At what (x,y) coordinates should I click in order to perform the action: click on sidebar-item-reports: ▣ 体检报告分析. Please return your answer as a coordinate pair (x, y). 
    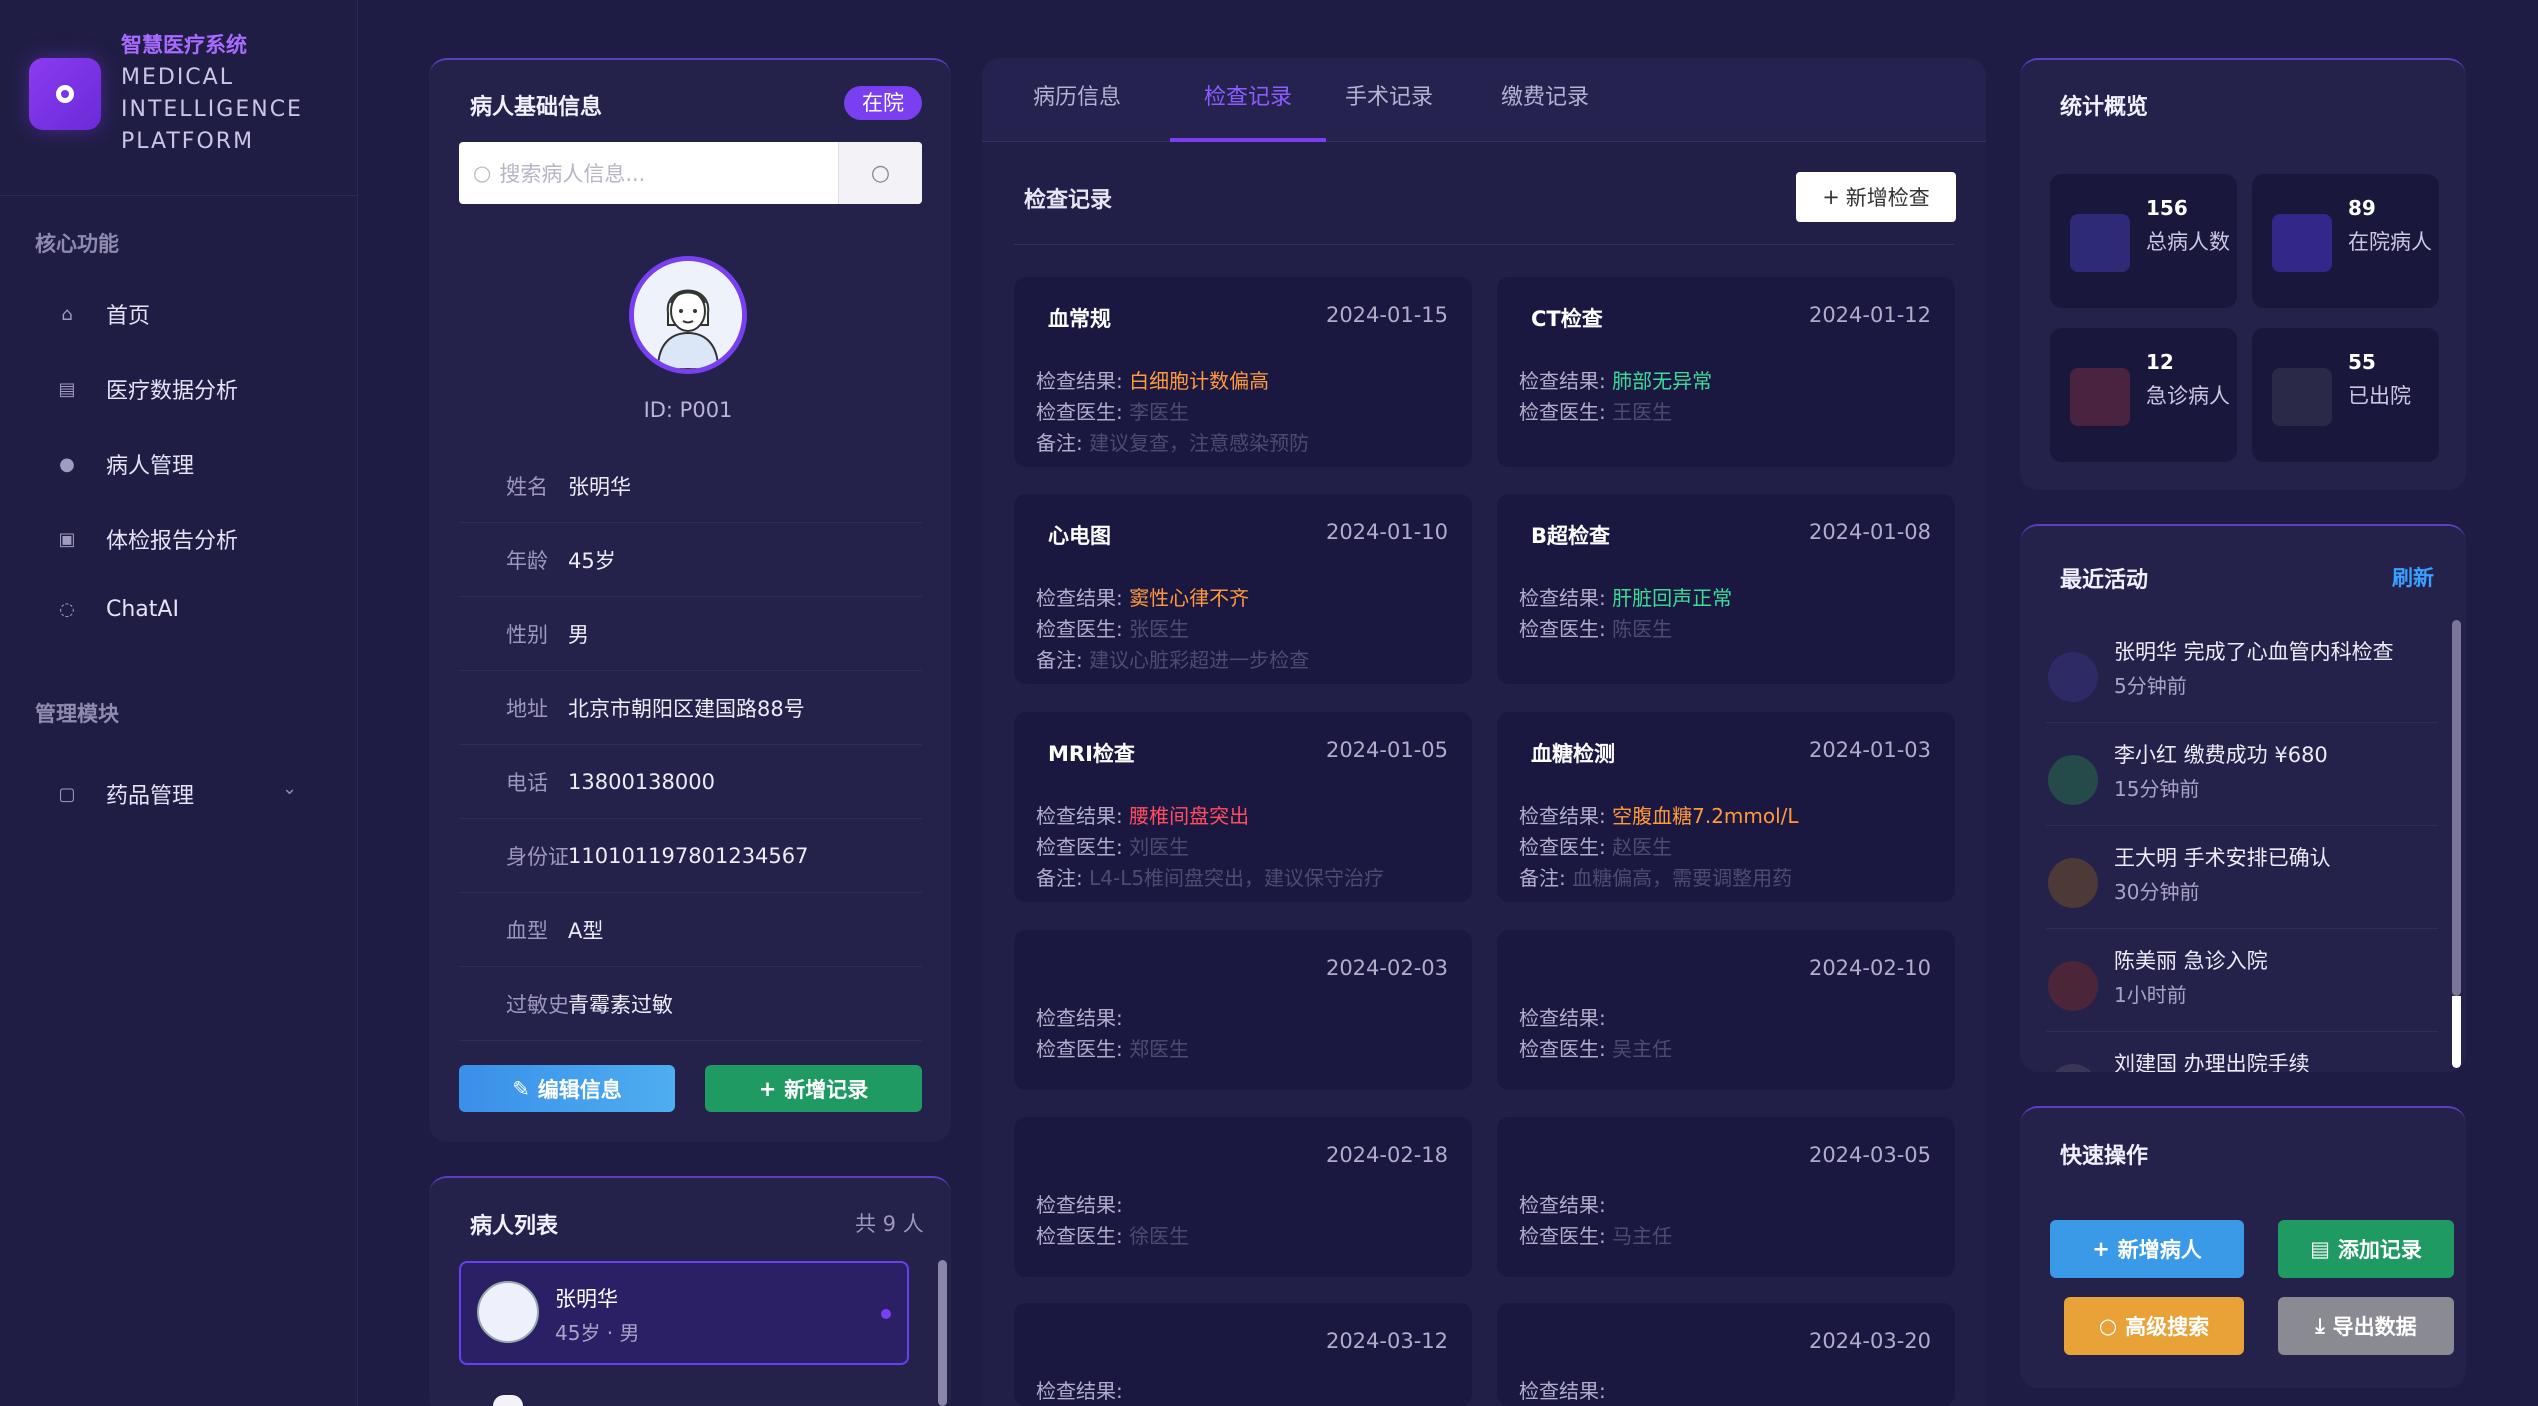
    Looking at the image, I should click on (147, 539).